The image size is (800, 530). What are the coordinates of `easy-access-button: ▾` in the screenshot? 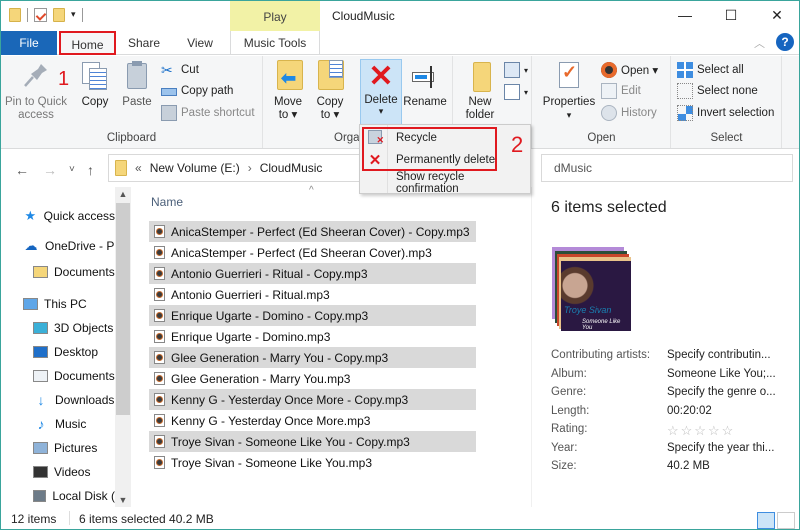 It's located at (516, 92).